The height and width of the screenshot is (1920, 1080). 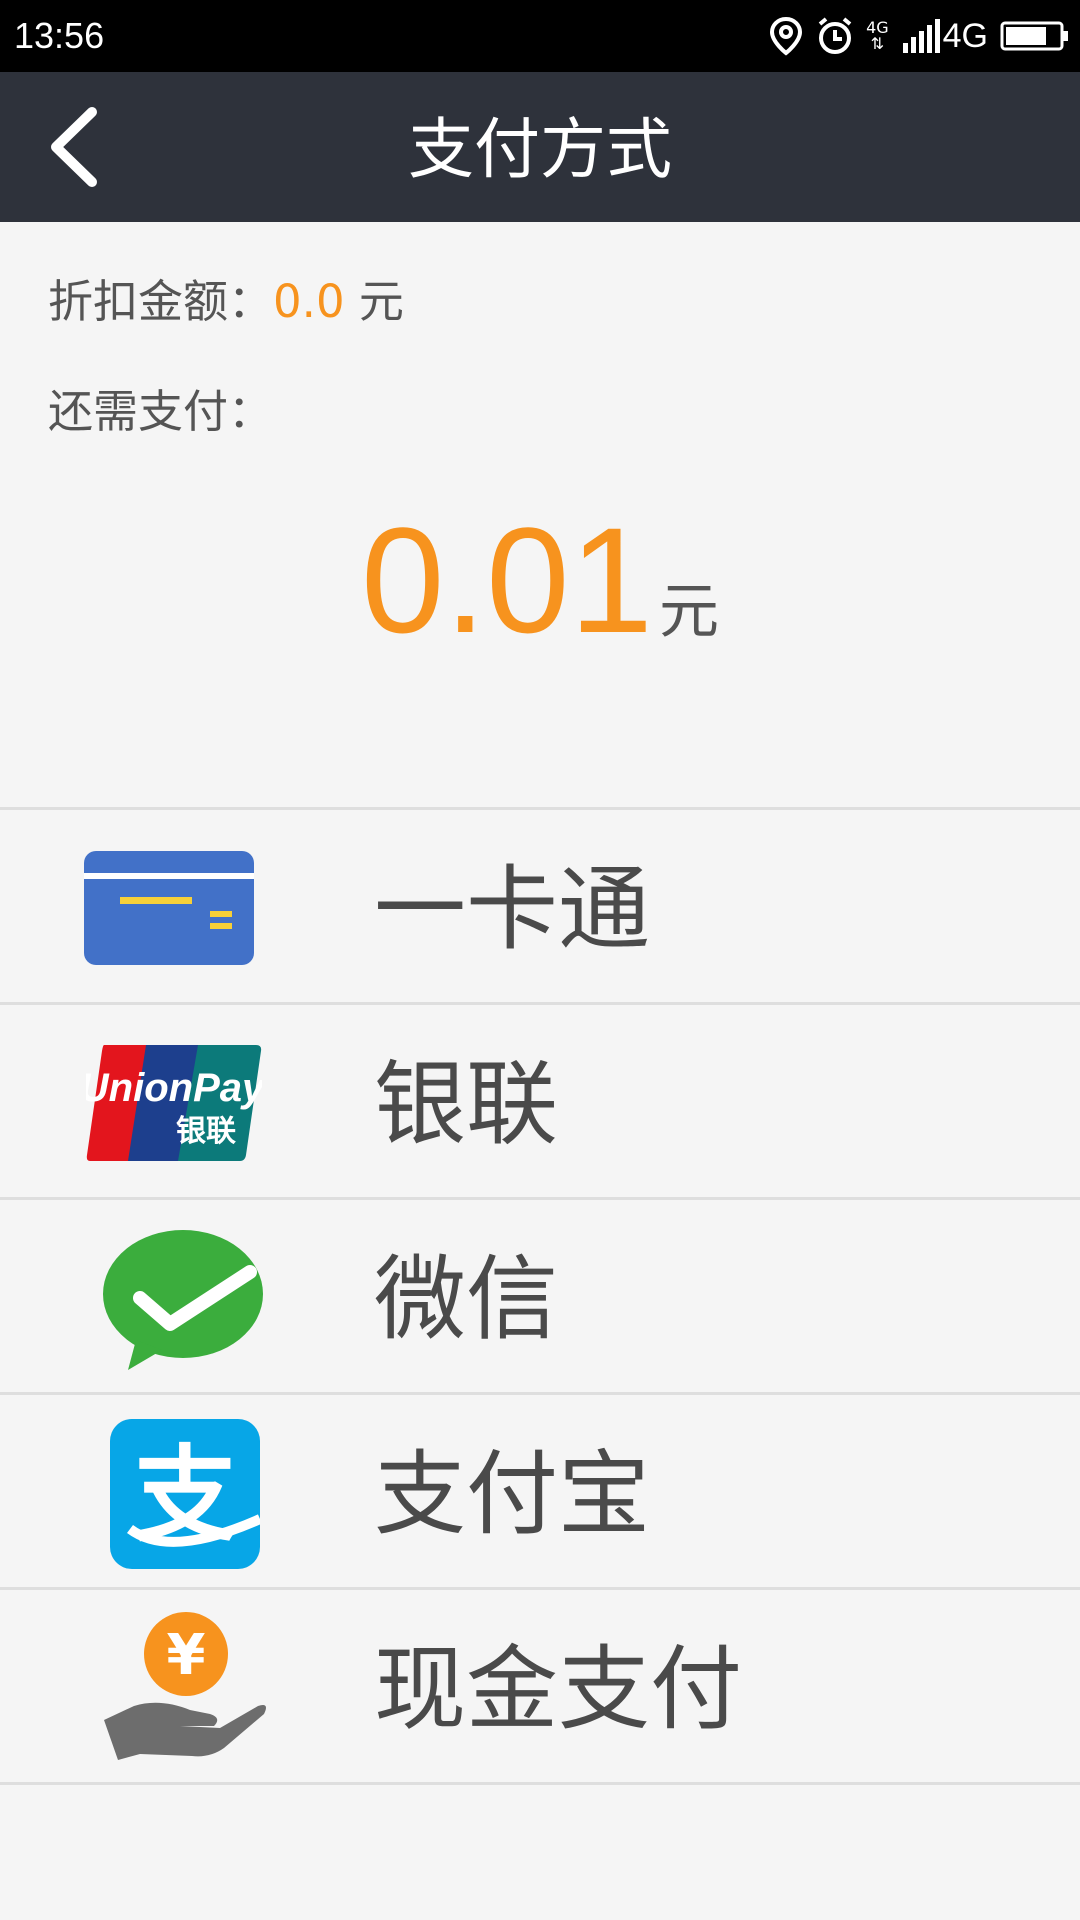 What do you see at coordinates (186, 1299) in the screenshot?
I see `wechat-icon` at bounding box center [186, 1299].